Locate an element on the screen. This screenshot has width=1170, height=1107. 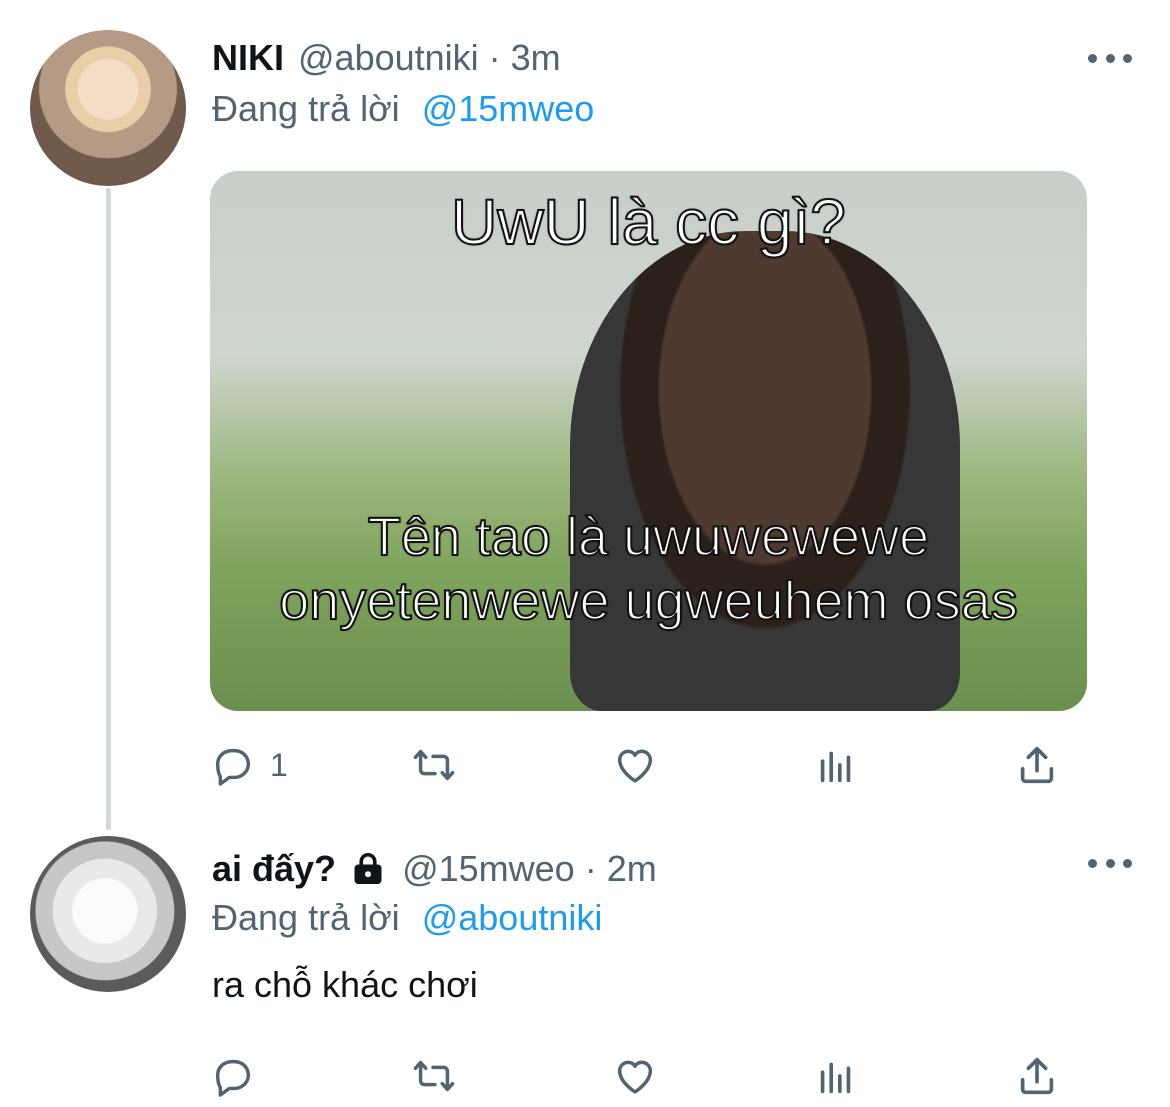
mention-link: @aboutniki is located at coordinates (512, 917).